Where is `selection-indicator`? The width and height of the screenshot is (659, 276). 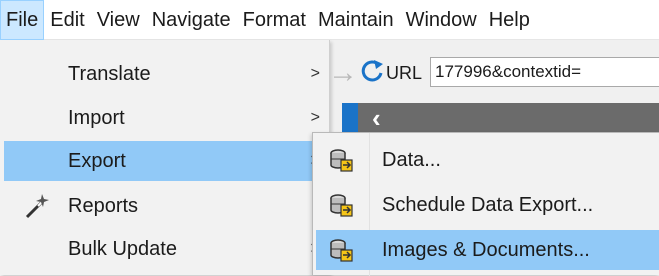
selection-indicator is located at coordinates (350, 118).